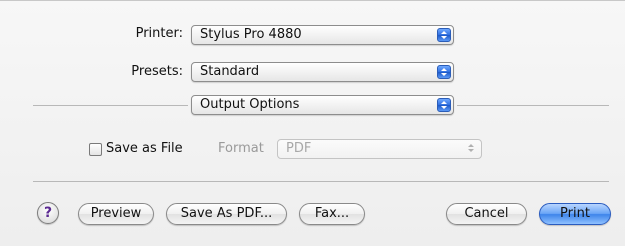  I want to click on save-as-file-checkbox, so click(95, 149).